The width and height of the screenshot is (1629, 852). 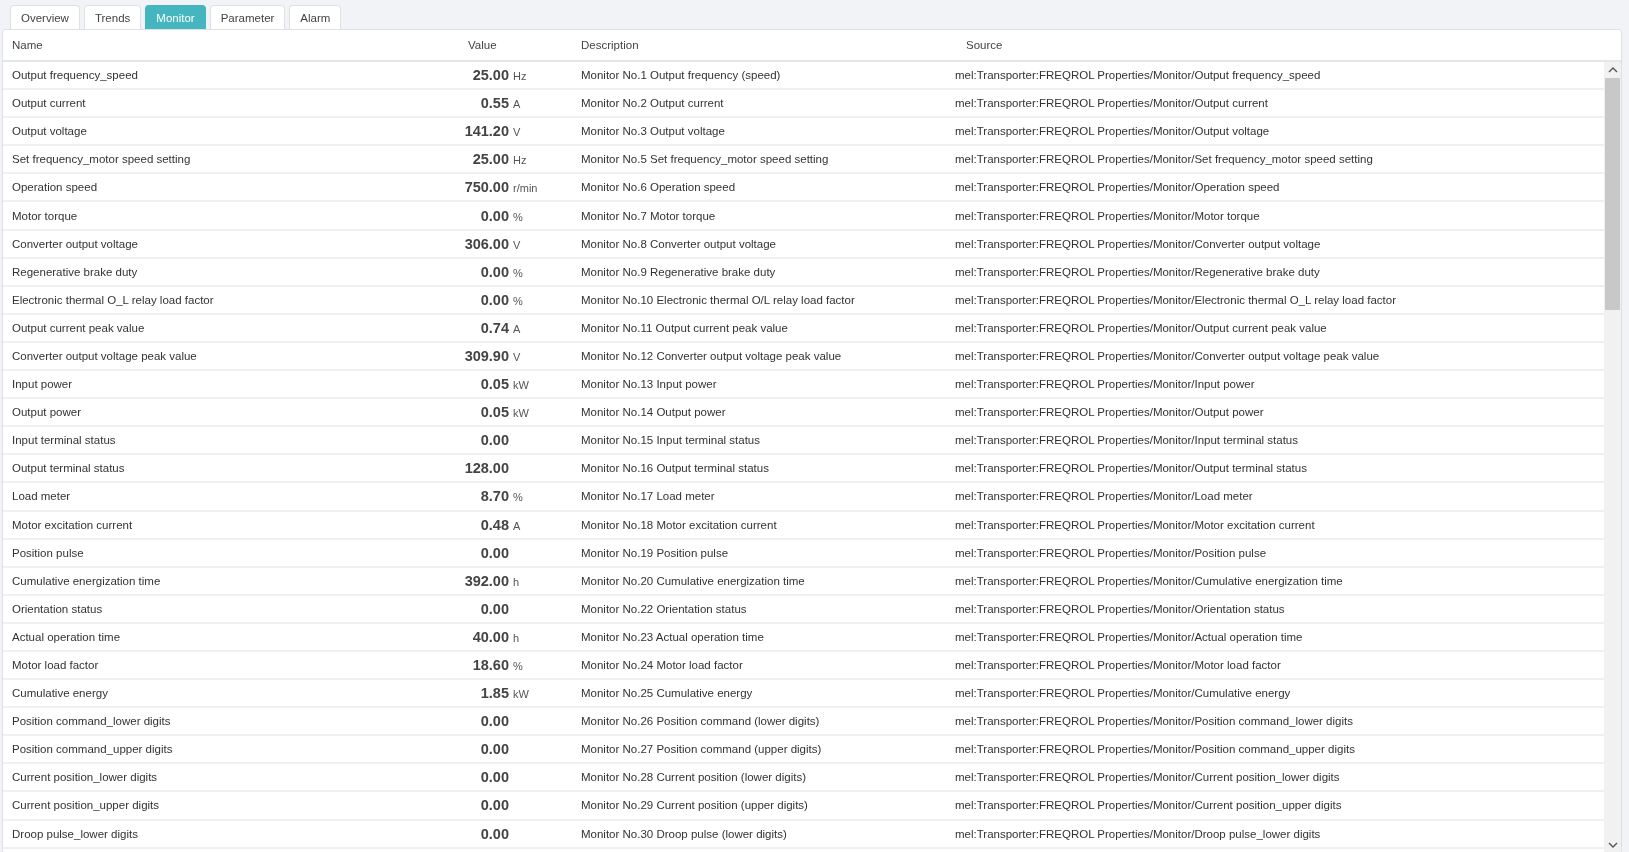 I want to click on value-number: 0.55, so click(x=494, y=103).